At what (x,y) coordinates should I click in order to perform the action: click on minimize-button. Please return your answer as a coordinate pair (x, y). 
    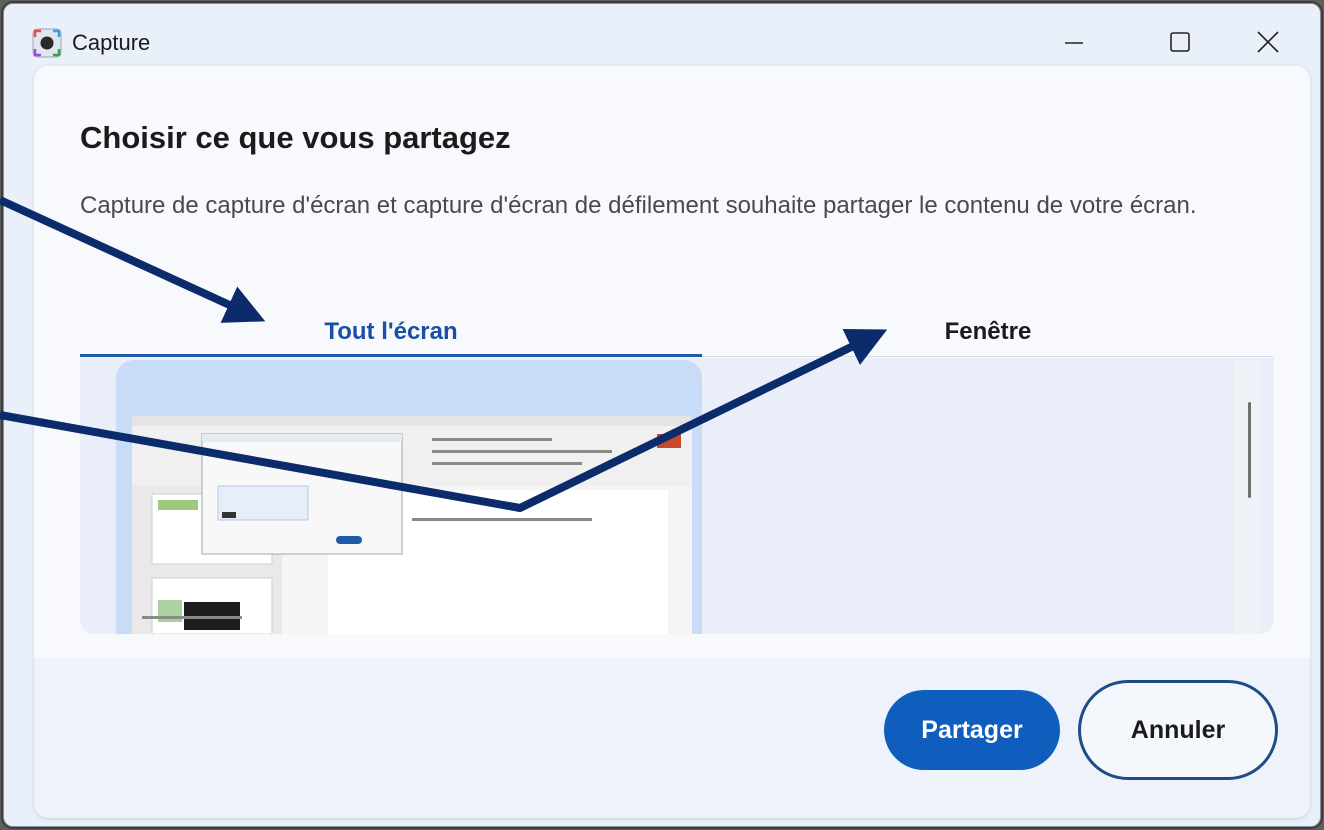
    Looking at the image, I should click on (1074, 42).